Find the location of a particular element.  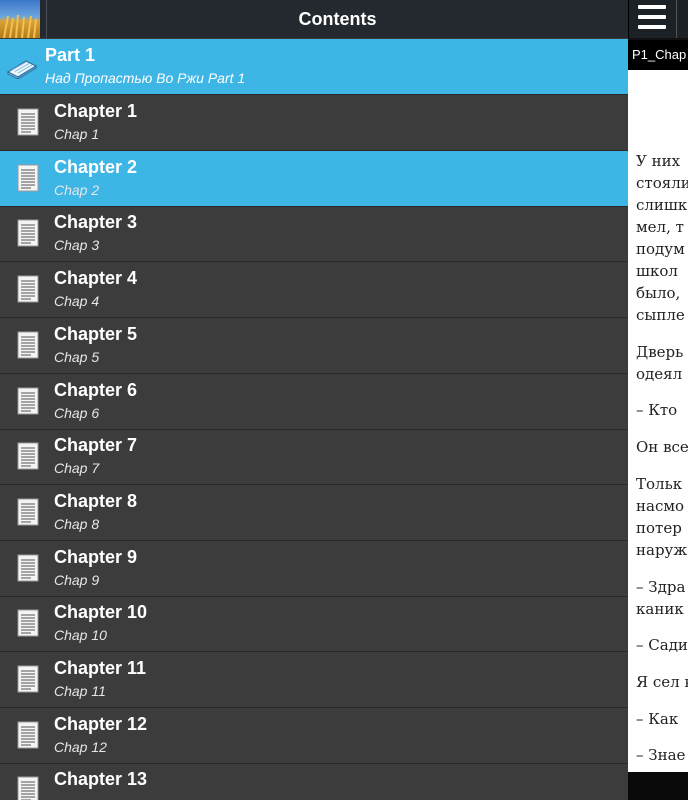

toc-chapter-item: Chapter 3 Chap 3 is located at coordinates (314, 234).